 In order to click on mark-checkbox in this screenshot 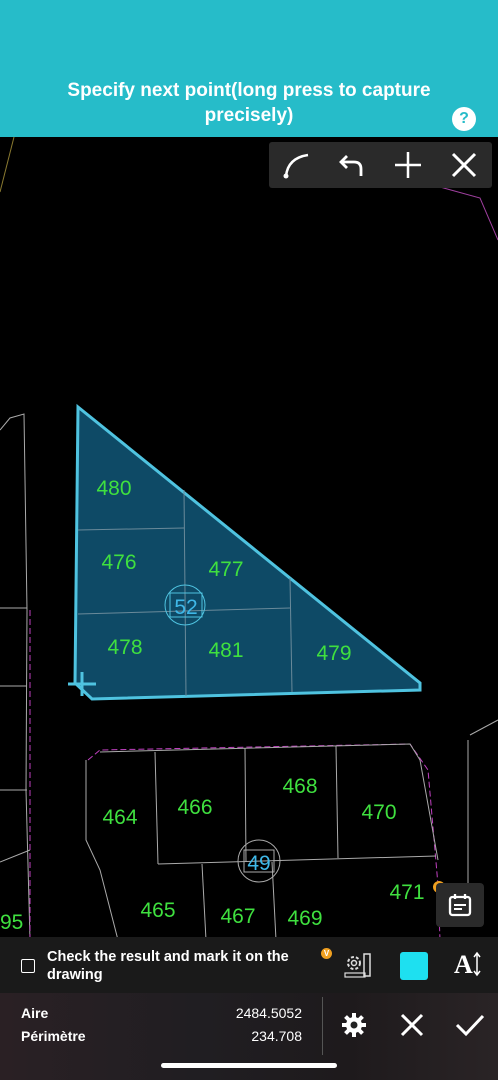, I will do `click(28, 966)`.